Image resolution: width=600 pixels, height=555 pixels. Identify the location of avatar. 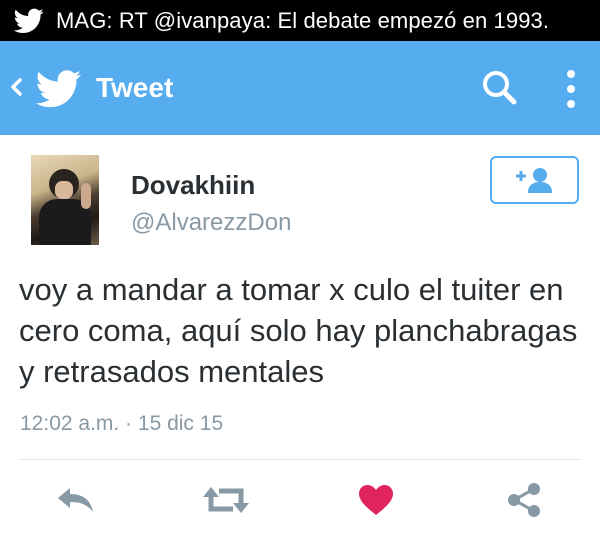
(65, 200).